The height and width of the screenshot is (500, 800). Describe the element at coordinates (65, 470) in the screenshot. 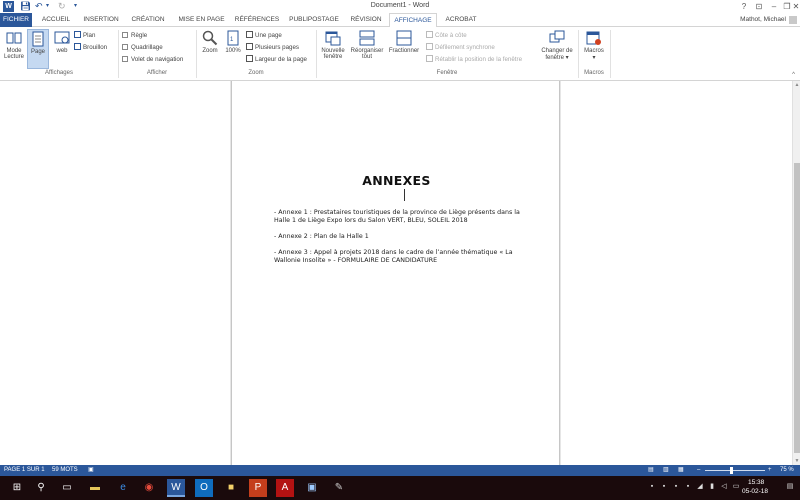

I see `word-count: 59 MOTS` at that location.